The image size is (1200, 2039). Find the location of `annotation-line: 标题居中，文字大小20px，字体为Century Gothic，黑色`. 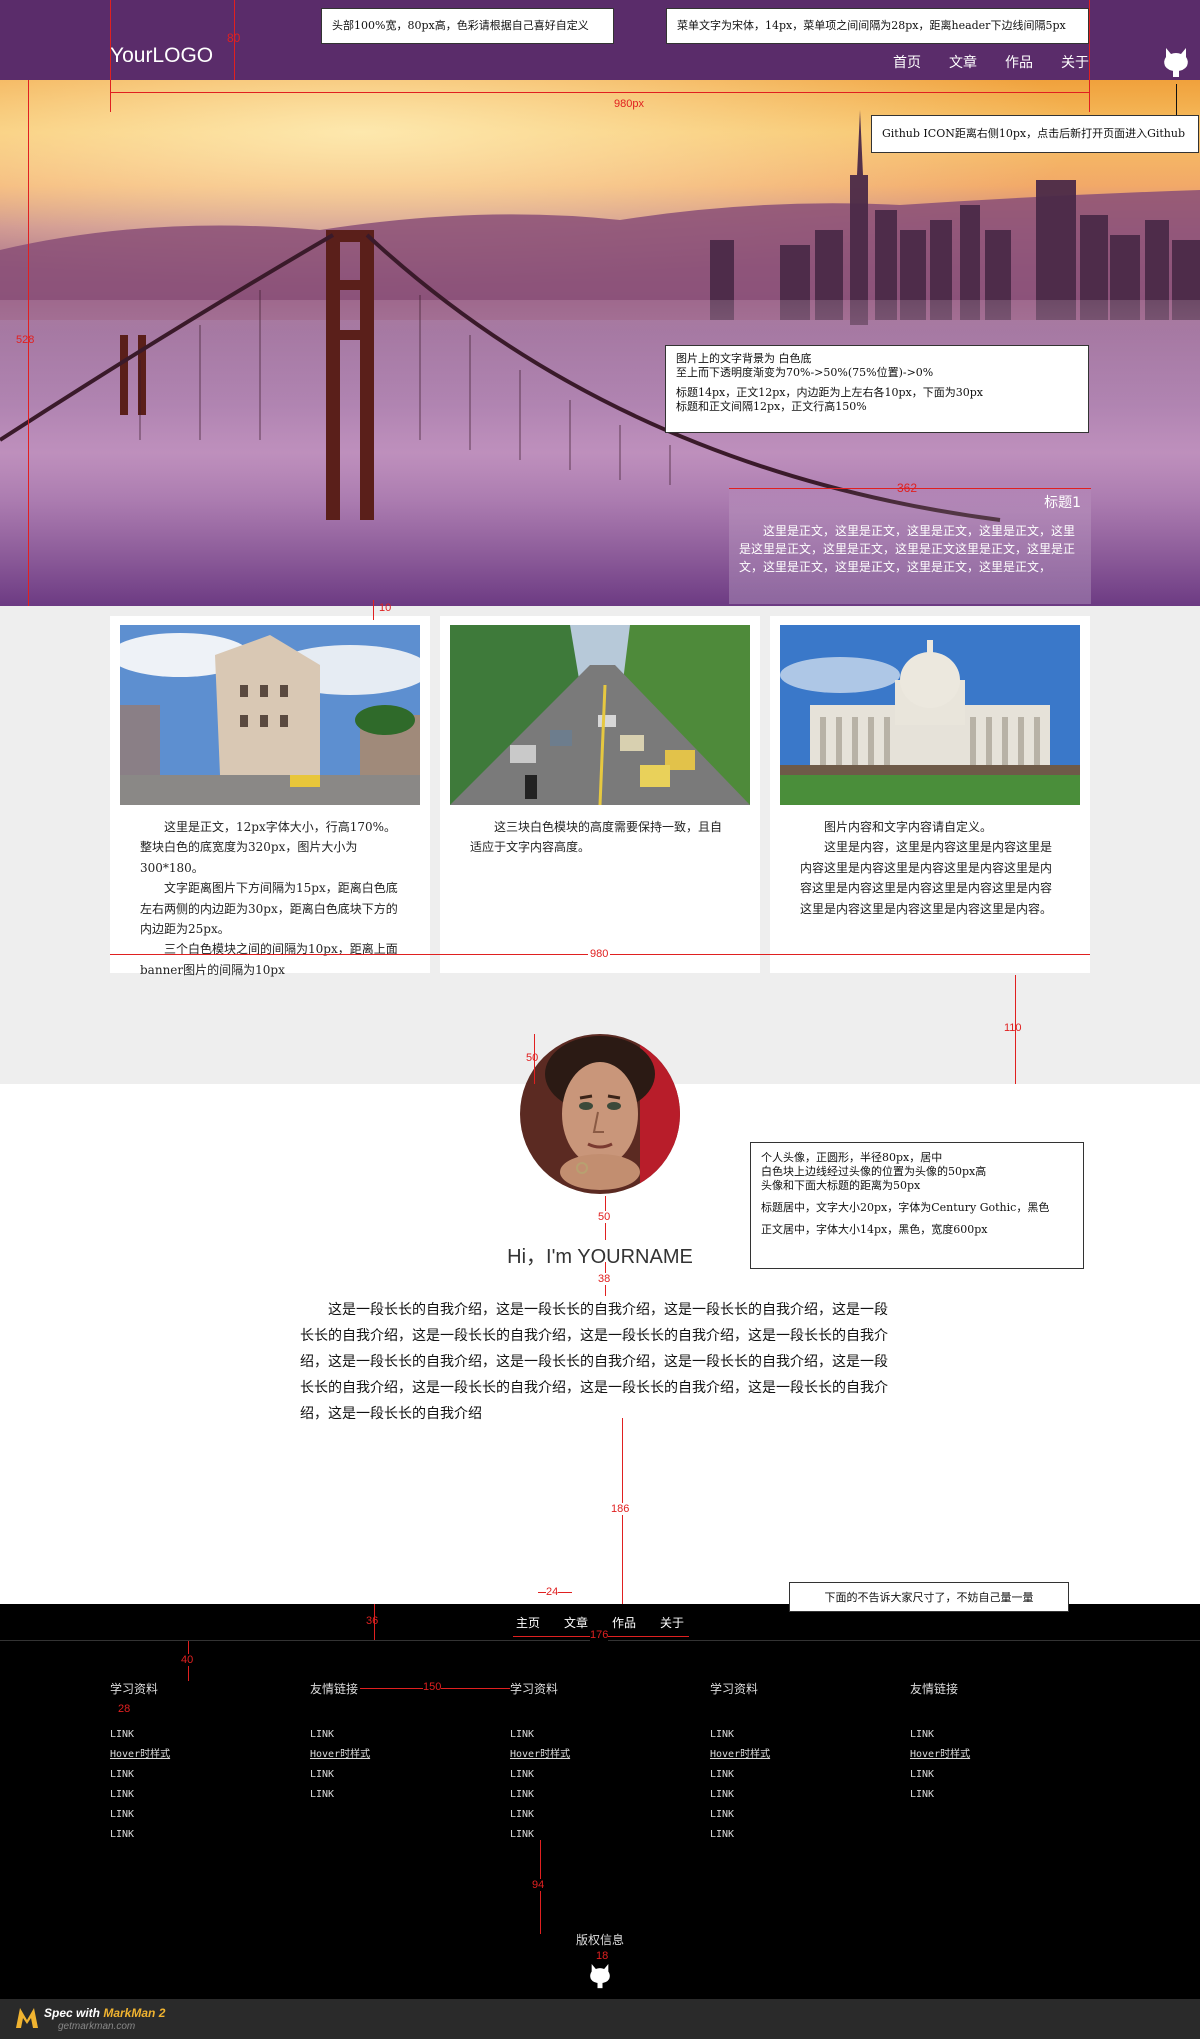

annotation-line: 标题居中，文字大小20px，字体为Century Gothic，黑色 is located at coordinates (905, 1207).